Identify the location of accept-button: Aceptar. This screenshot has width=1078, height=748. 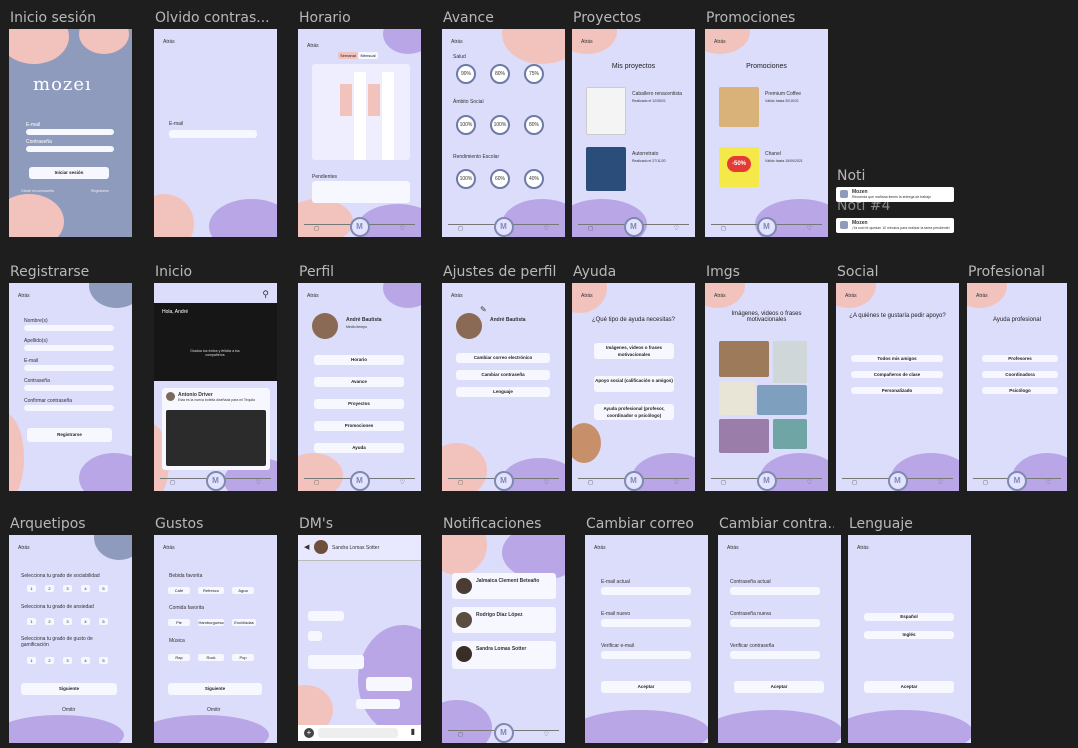
(779, 687).